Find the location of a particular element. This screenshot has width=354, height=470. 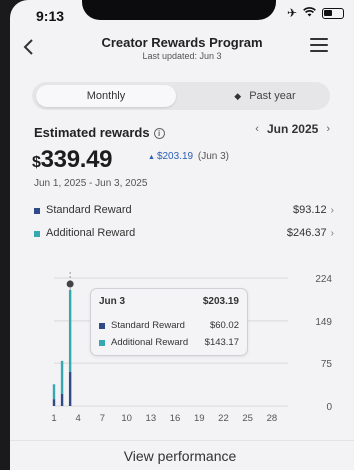

amount-value: 339.49 is located at coordinates (76, 159).